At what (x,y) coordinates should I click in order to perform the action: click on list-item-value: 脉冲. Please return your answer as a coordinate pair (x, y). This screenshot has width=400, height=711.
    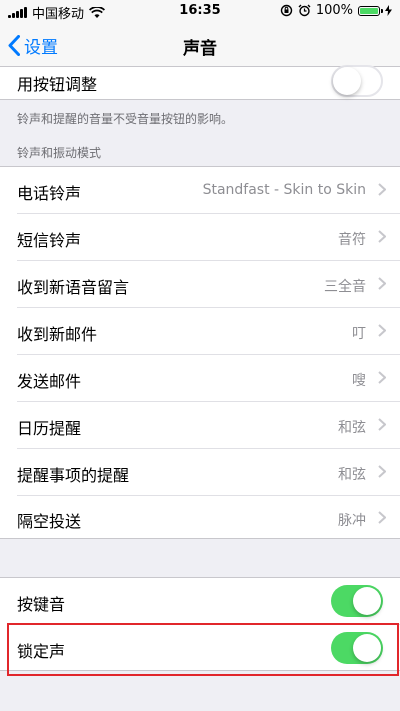
    Looking at the image, I should click on (352, 521).